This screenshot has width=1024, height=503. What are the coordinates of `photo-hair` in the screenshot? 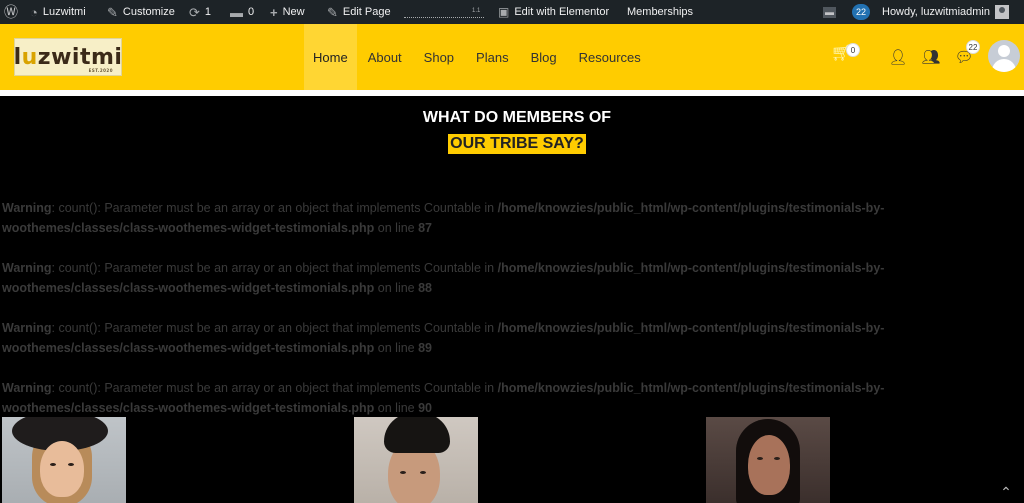 It's located at (417, 435).